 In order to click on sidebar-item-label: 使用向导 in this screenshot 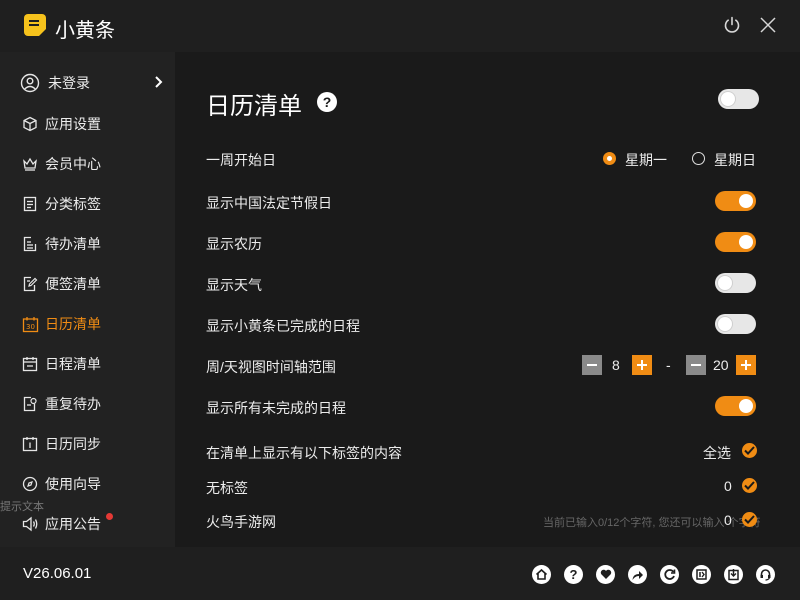, I will do `click(73, 484)`.